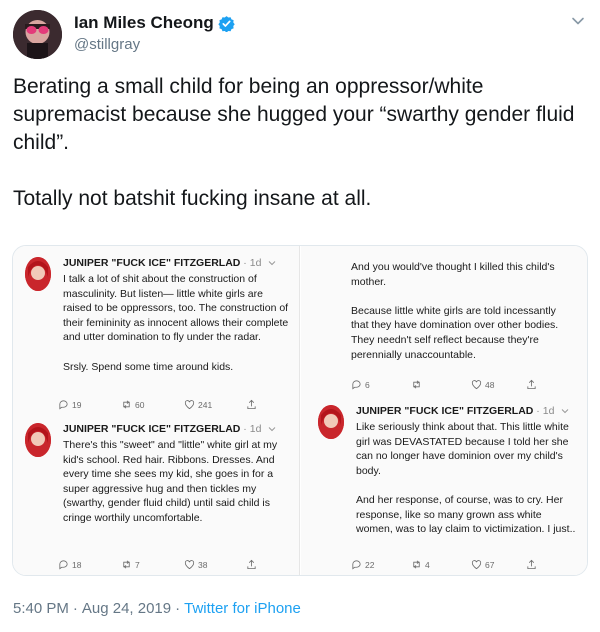  Describe the element at coordinates (152, 564) in the screenshot. I see `retweet-stat: 7` at that location.